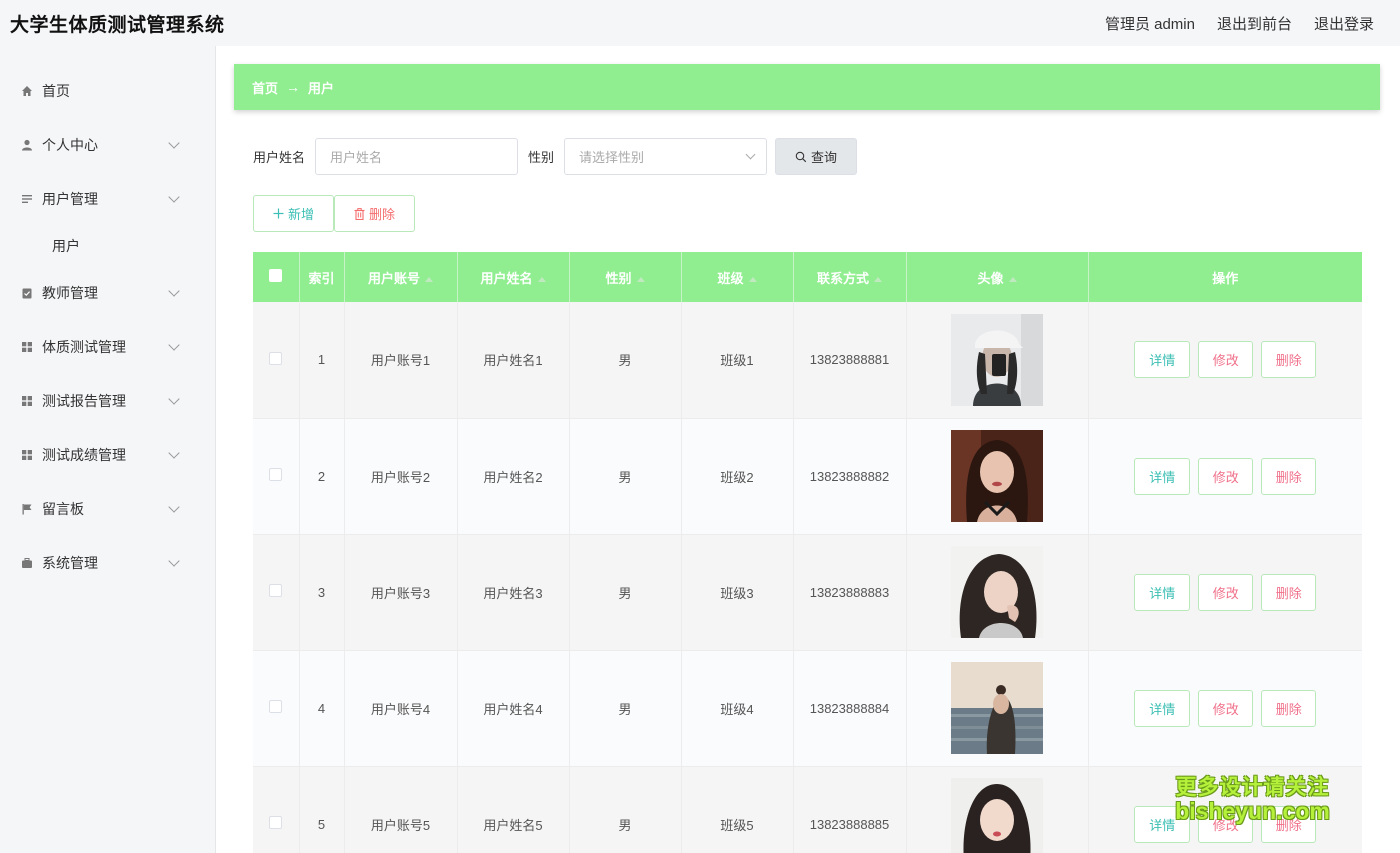 This screenshot has height=853, width=1400. Describe the element at coordinates (381, 214) in the screenshot. I see `batch-delete-label: 删除` at that location.